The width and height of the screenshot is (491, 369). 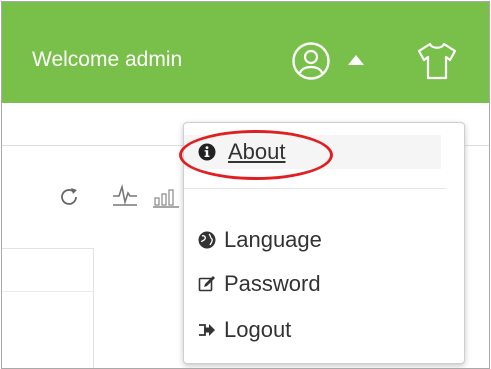 I want to click on menu-item-password: Password, so click(x=312, y=284).